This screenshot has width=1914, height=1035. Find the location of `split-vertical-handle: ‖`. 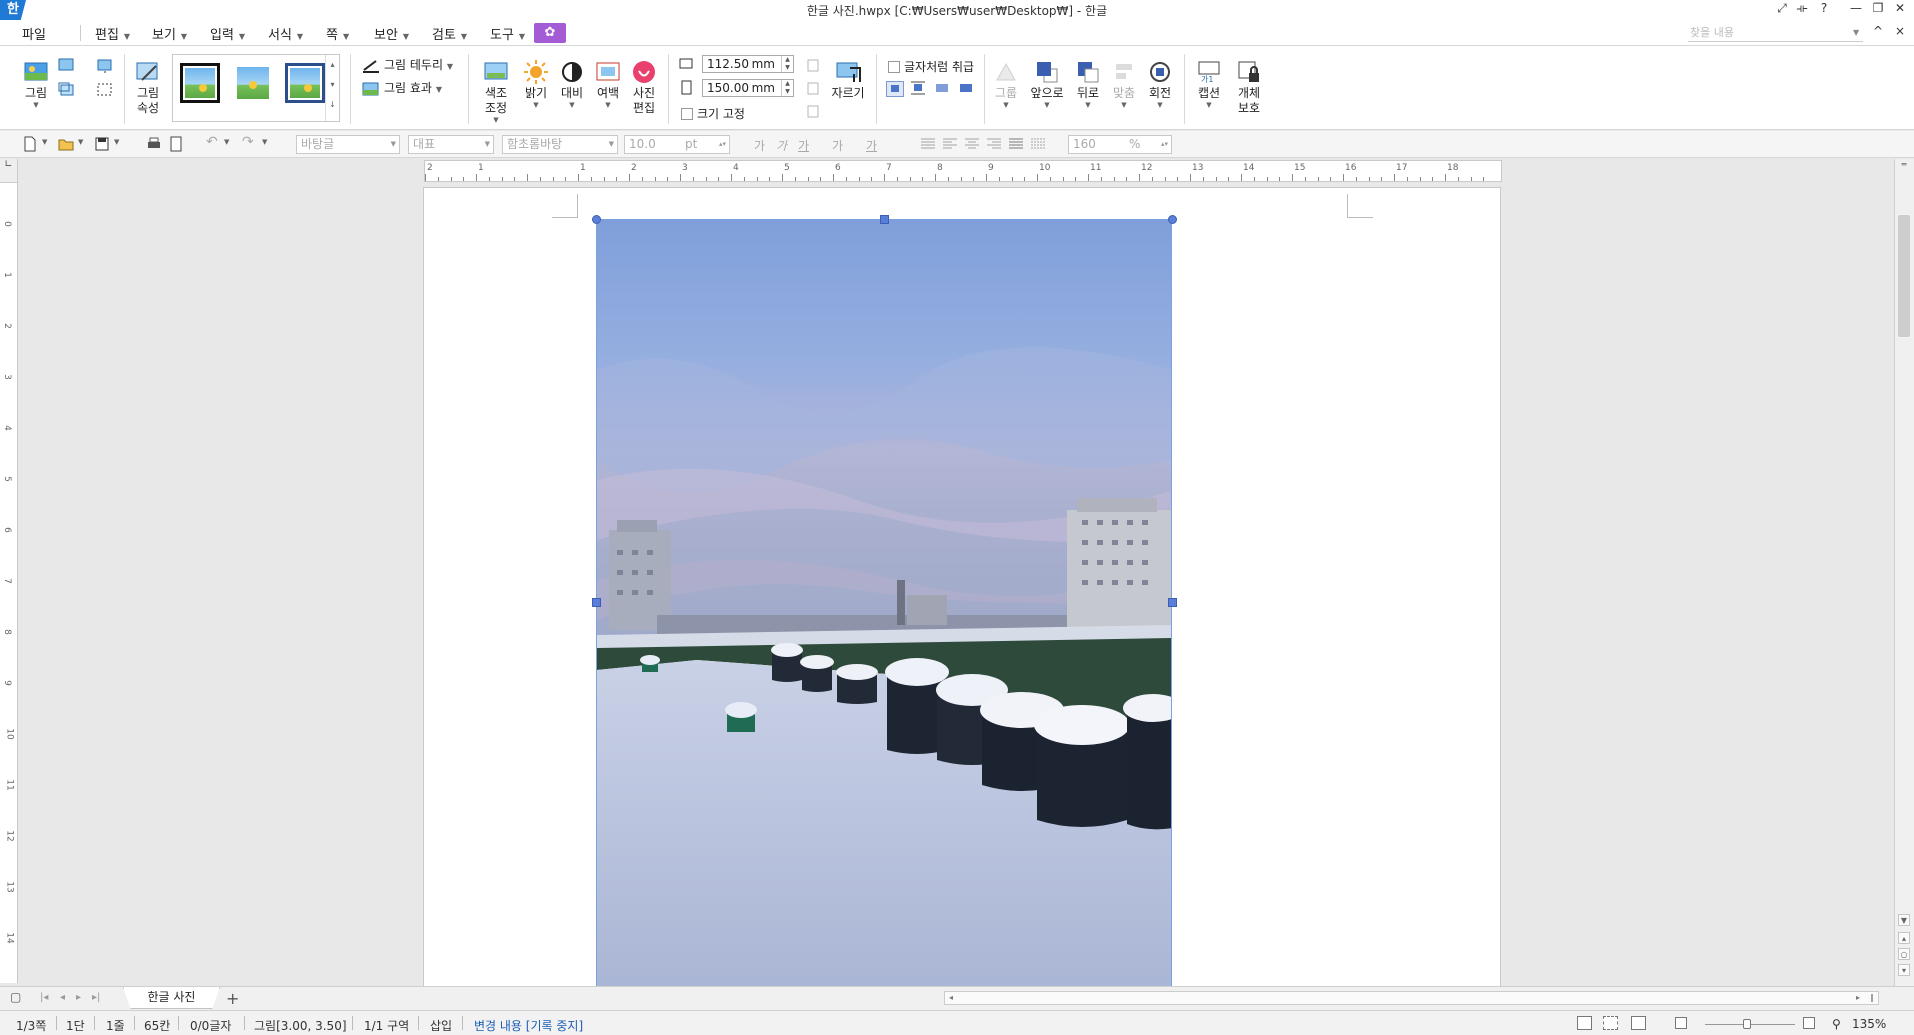

split-vertical-handle: ‖ is located at coordinates (1872, 998).